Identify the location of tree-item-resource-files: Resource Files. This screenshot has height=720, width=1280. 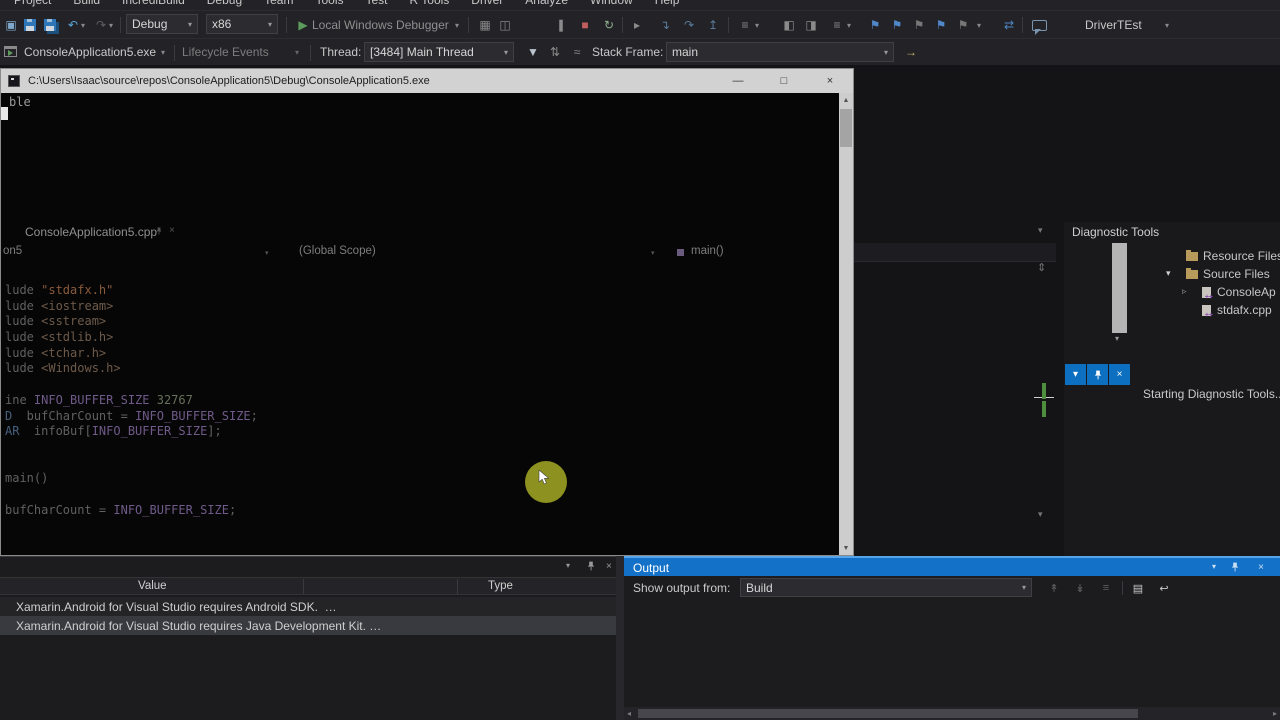
(1233, 256).